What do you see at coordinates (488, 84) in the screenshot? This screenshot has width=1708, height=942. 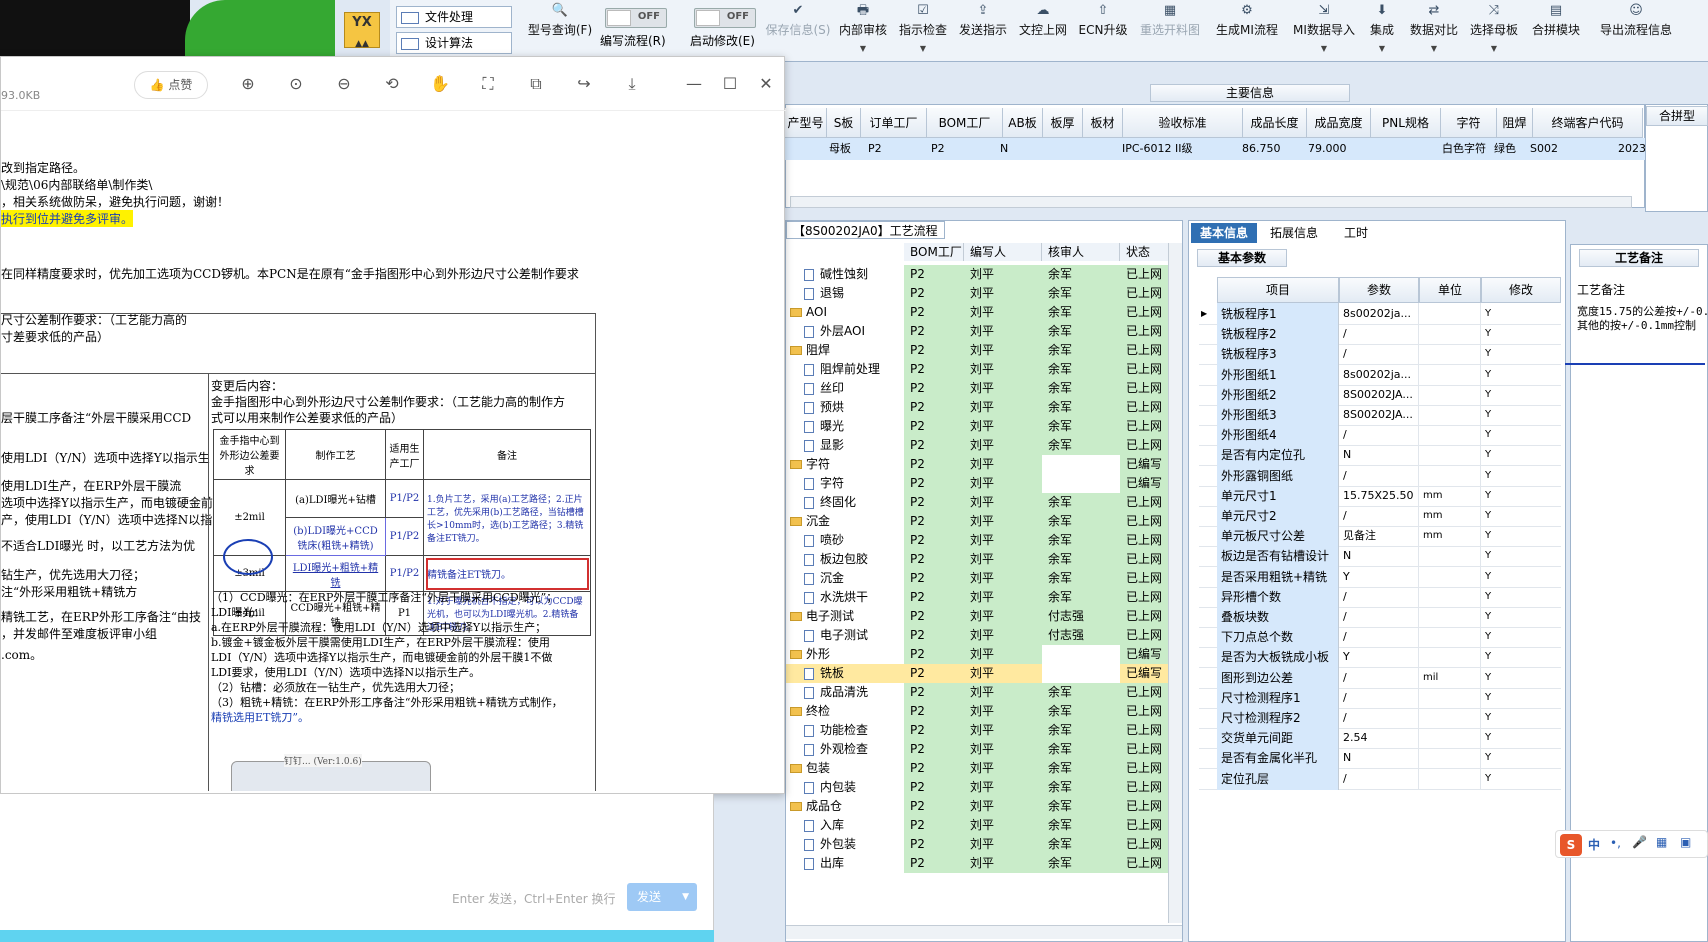 I see `crop-icon: ⛶` at bounding box center [488, 84].